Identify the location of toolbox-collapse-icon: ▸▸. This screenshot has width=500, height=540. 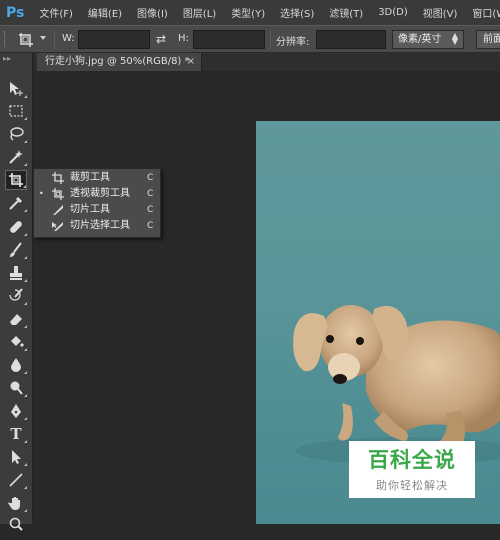
(16, 59).